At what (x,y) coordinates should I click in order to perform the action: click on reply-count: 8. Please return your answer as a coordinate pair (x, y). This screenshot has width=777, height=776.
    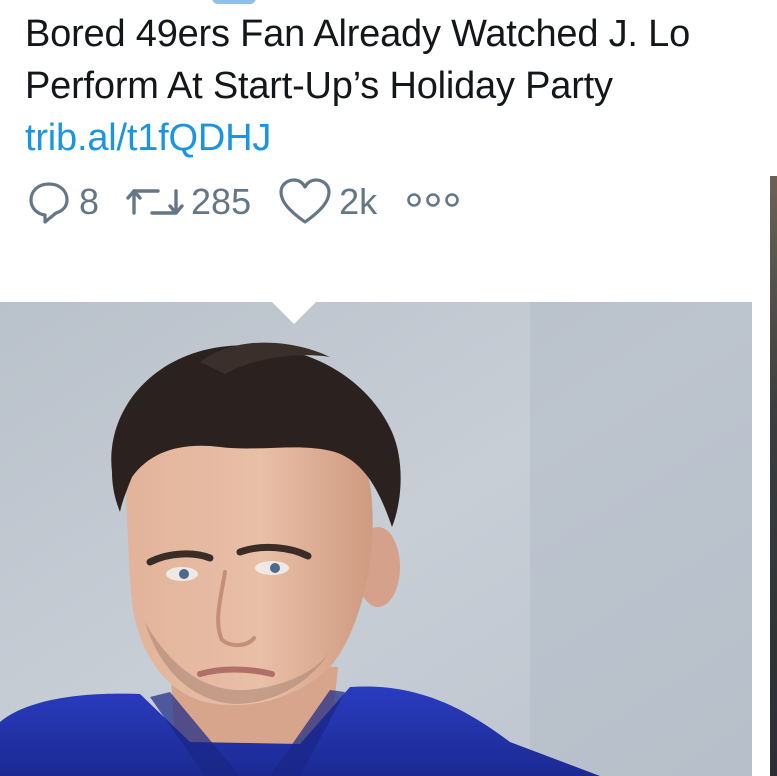
    Looking at the image, I should click on (89, 201).